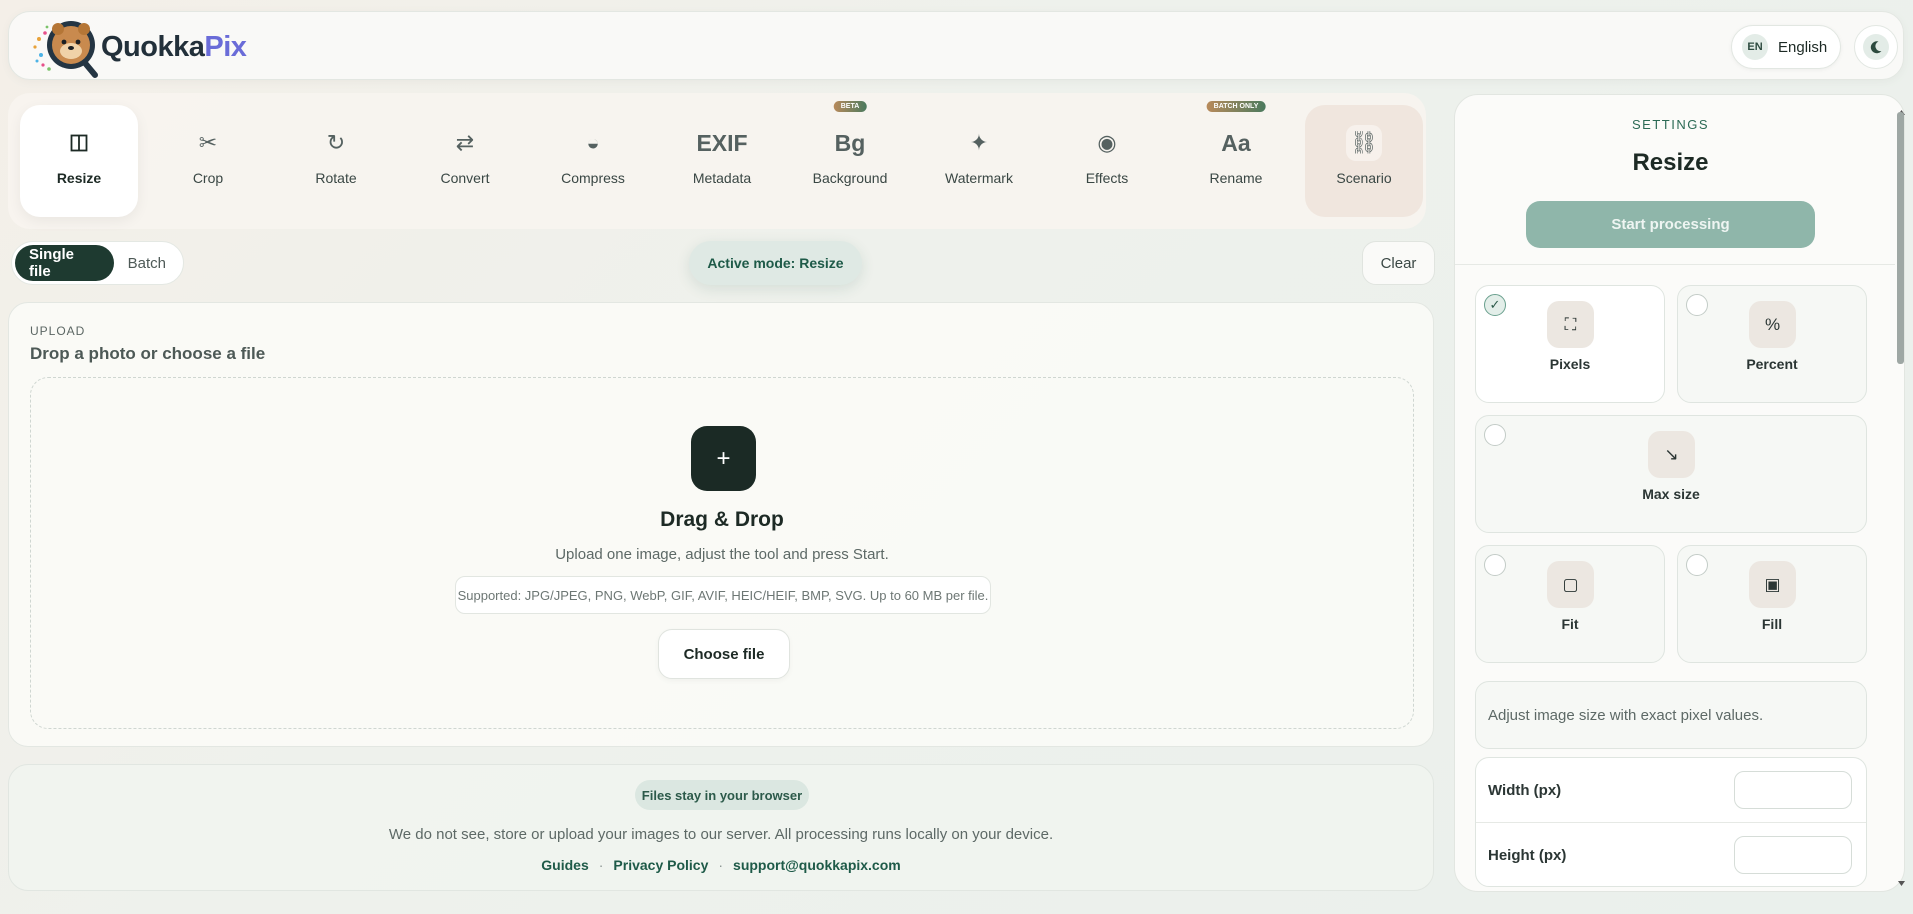 This screenshot has width=1913, height=914. I want to click on mode-toggle: Single file Batch, so click(97, 263).